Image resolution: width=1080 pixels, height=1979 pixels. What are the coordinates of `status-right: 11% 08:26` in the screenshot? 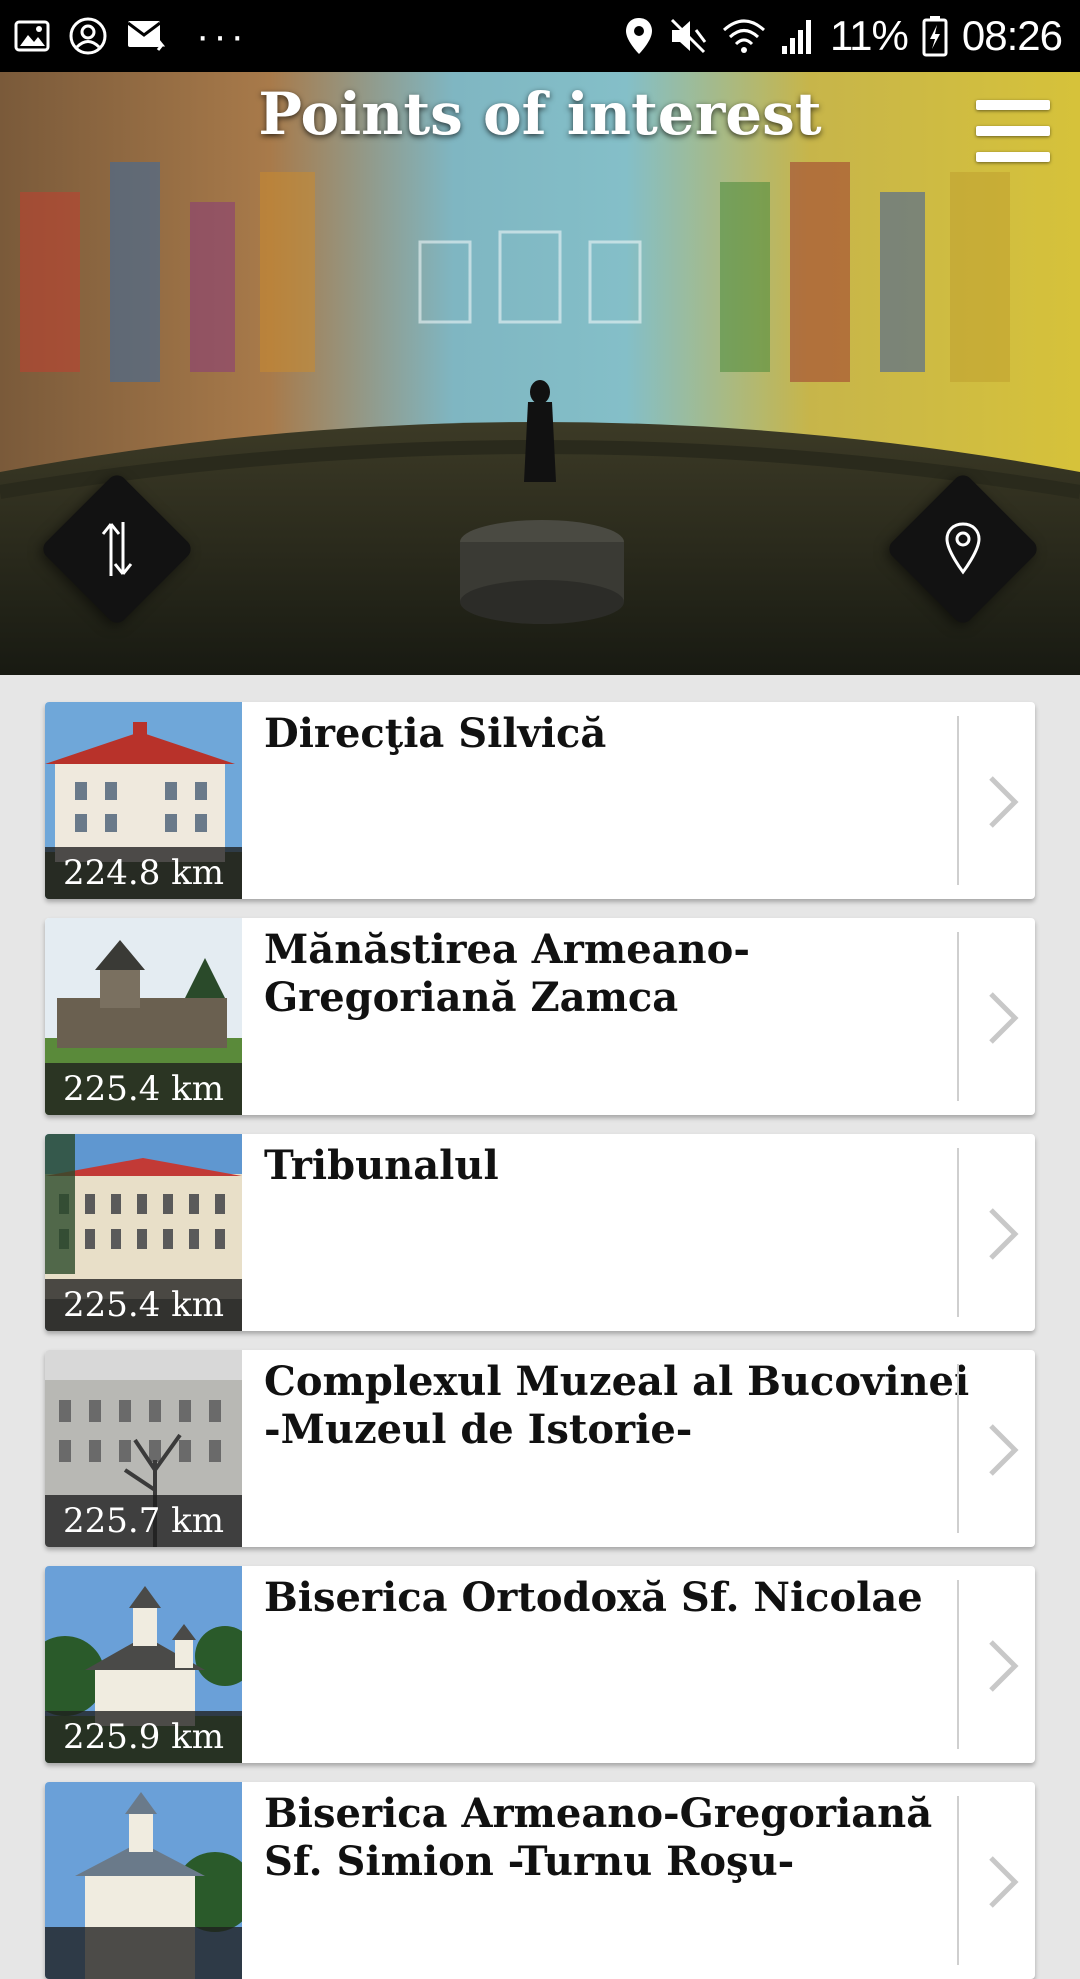 It's located at (843, 36).